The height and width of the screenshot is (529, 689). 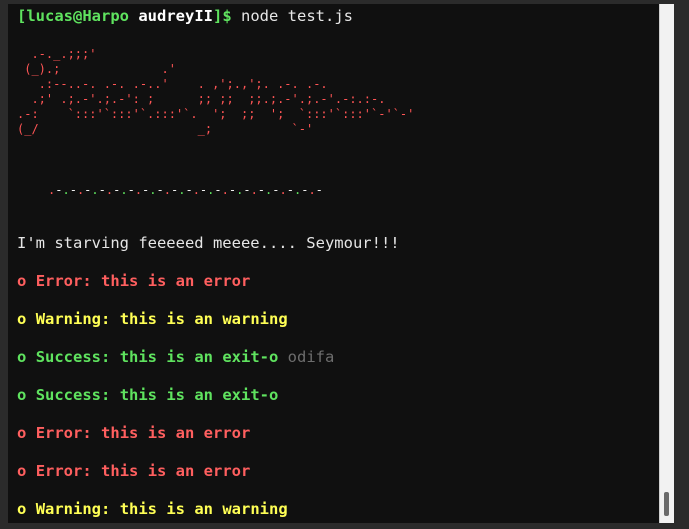 I want to click on prompt-symbol: ]$, so click(x=222, y=16).